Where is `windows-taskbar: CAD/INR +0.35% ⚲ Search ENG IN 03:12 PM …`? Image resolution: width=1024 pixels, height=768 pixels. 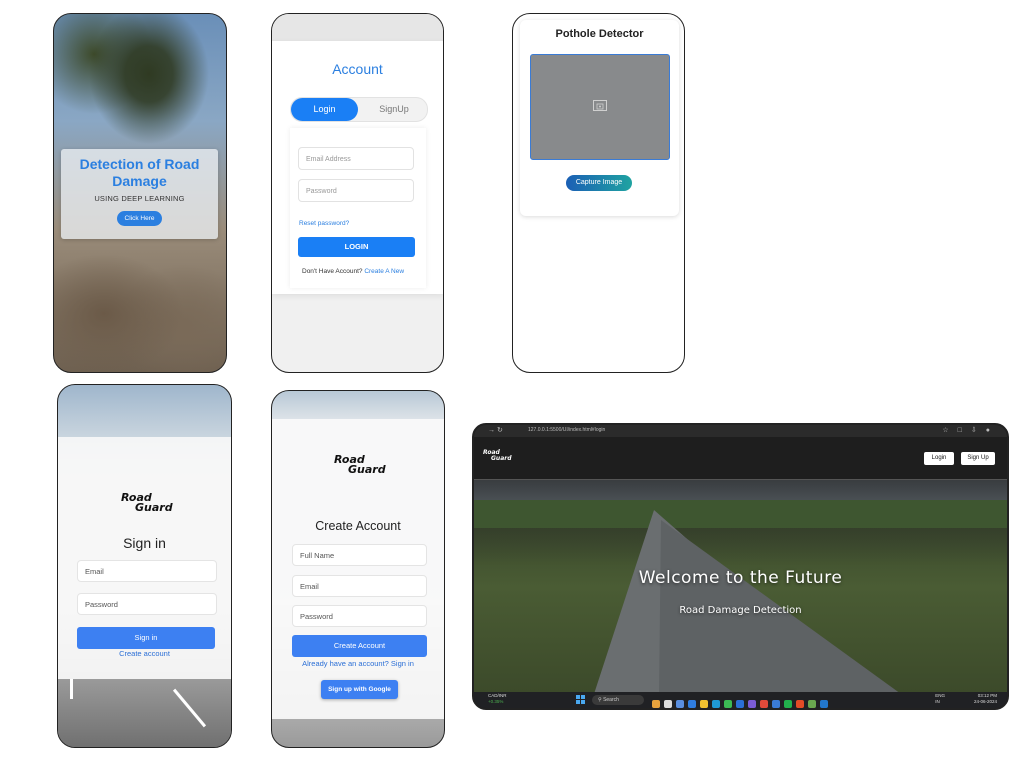
windows-taskbar: CAD/INR +0.35% ⚲ Search ENG IN 03:12 PM … is located at coordinates (740, 700).